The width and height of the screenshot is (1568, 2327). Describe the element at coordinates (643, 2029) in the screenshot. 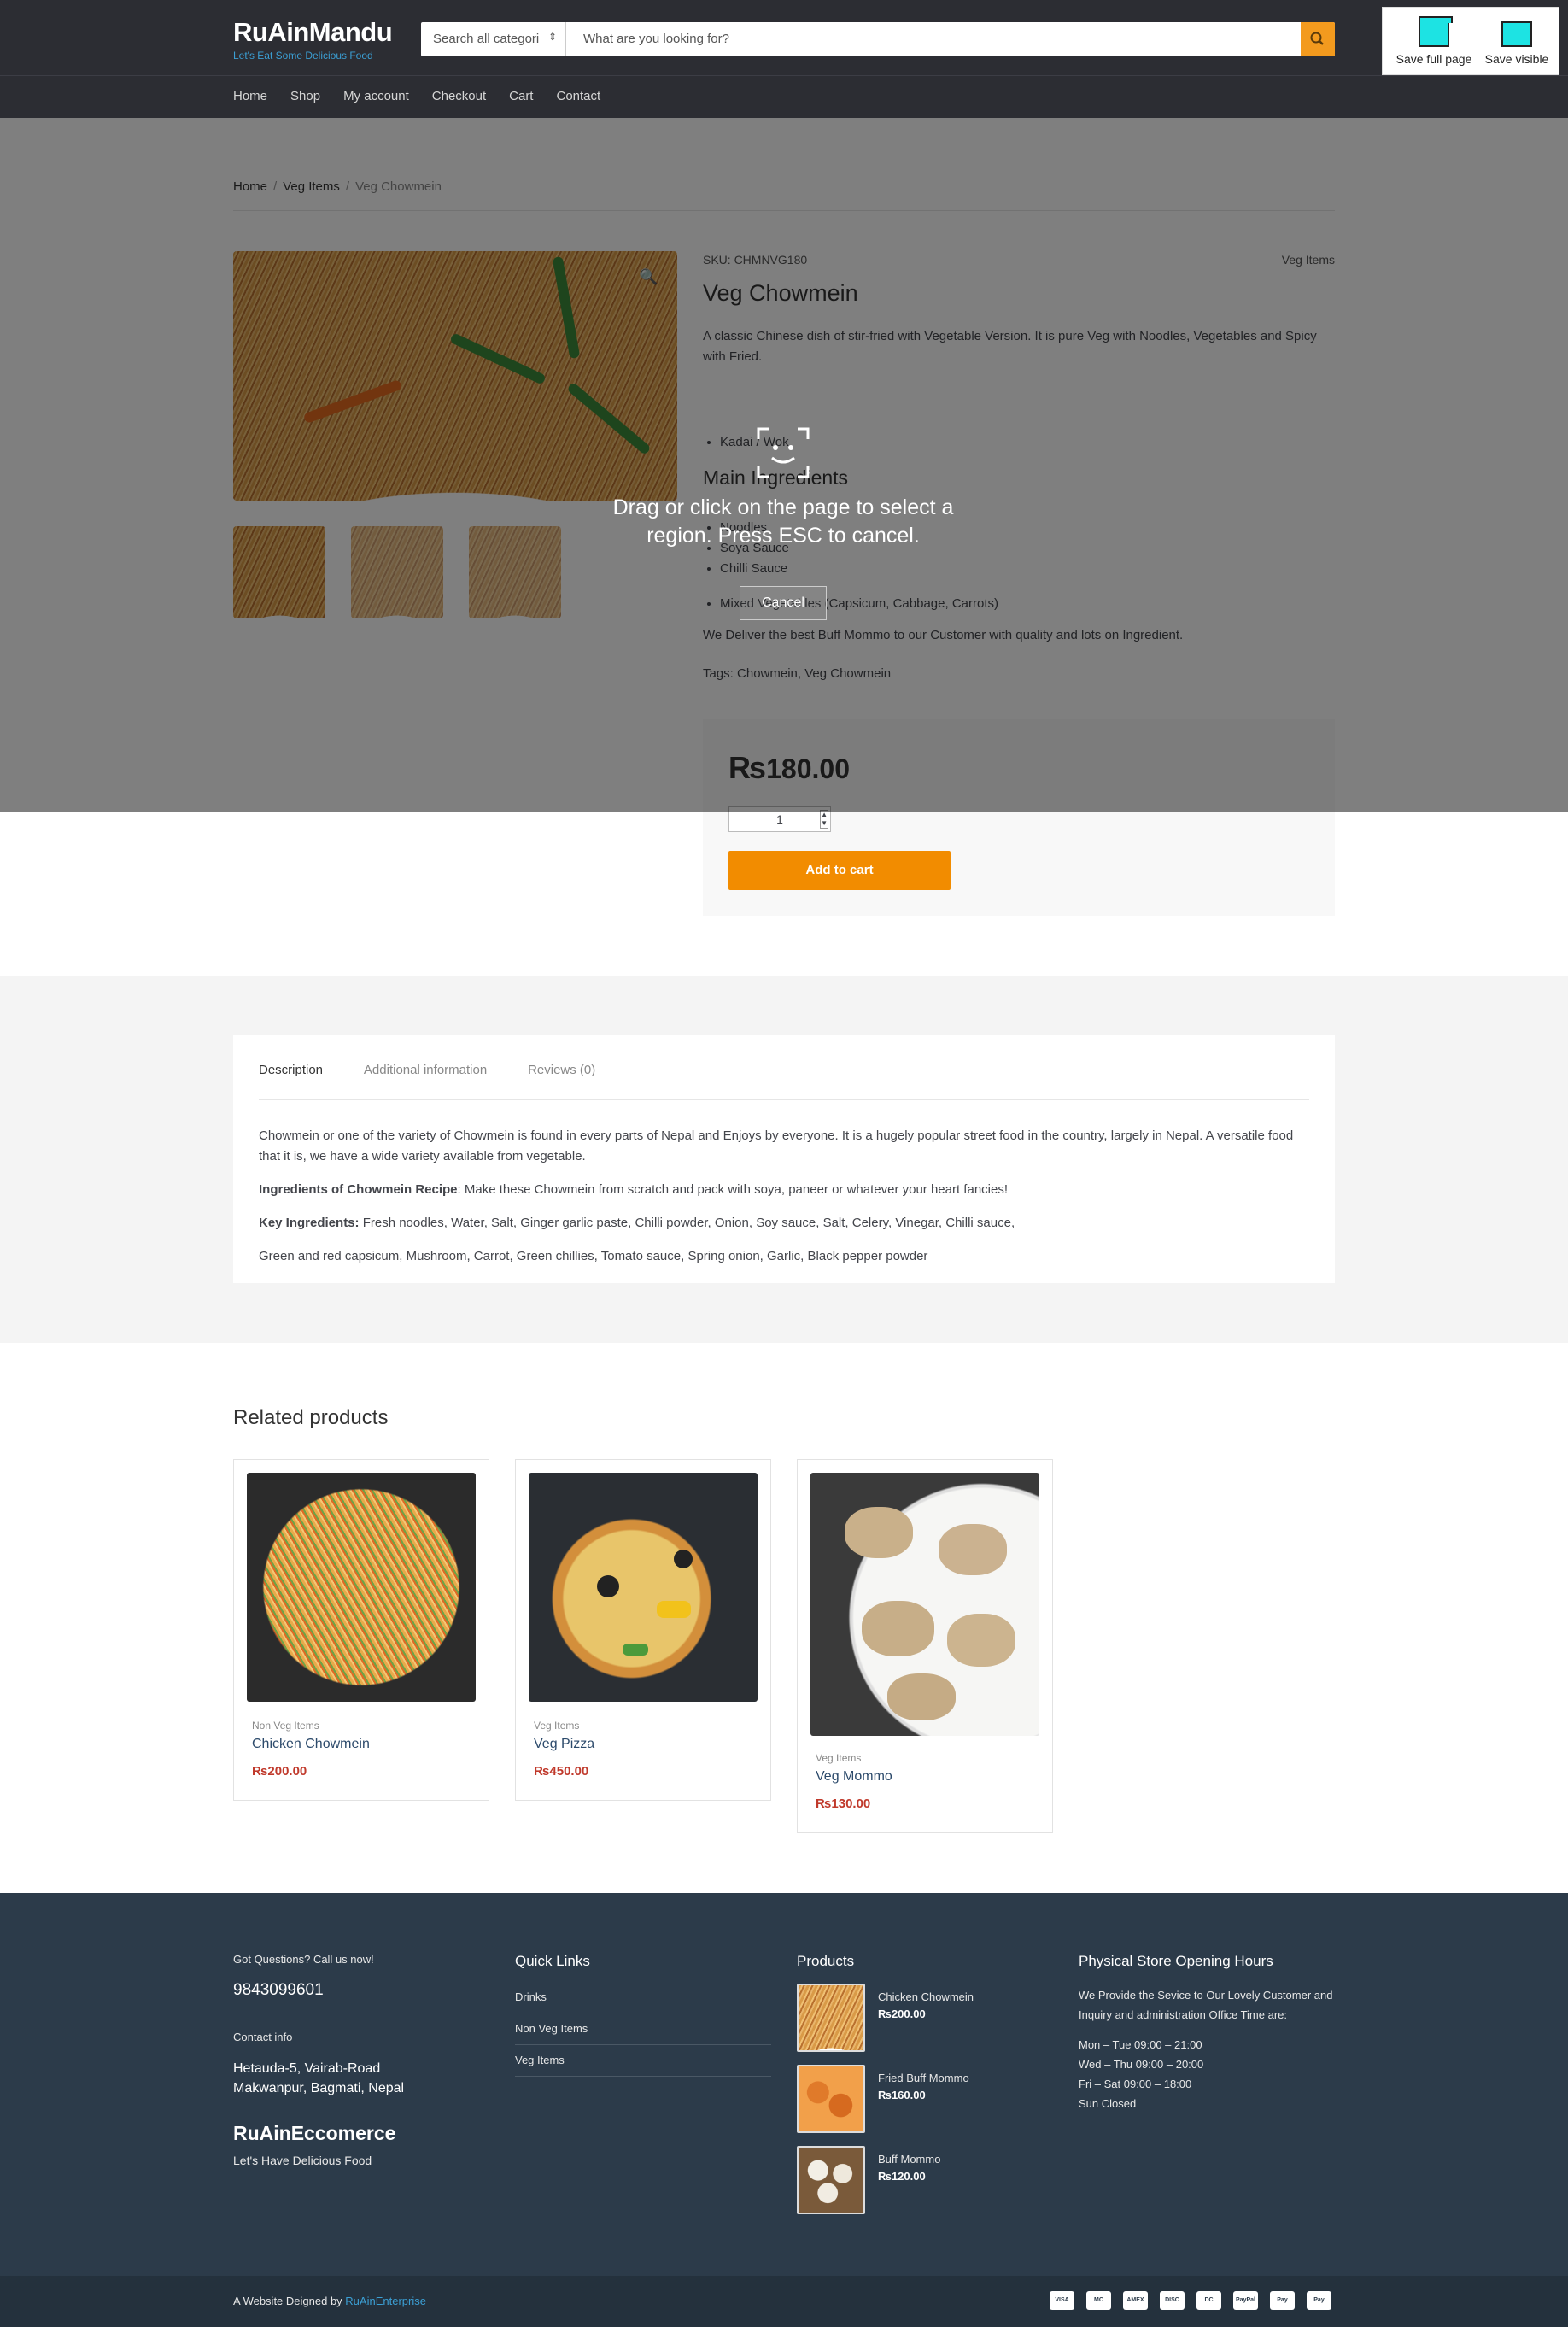

I see `quick-link-non-veg: Non Veg Items` at that location.